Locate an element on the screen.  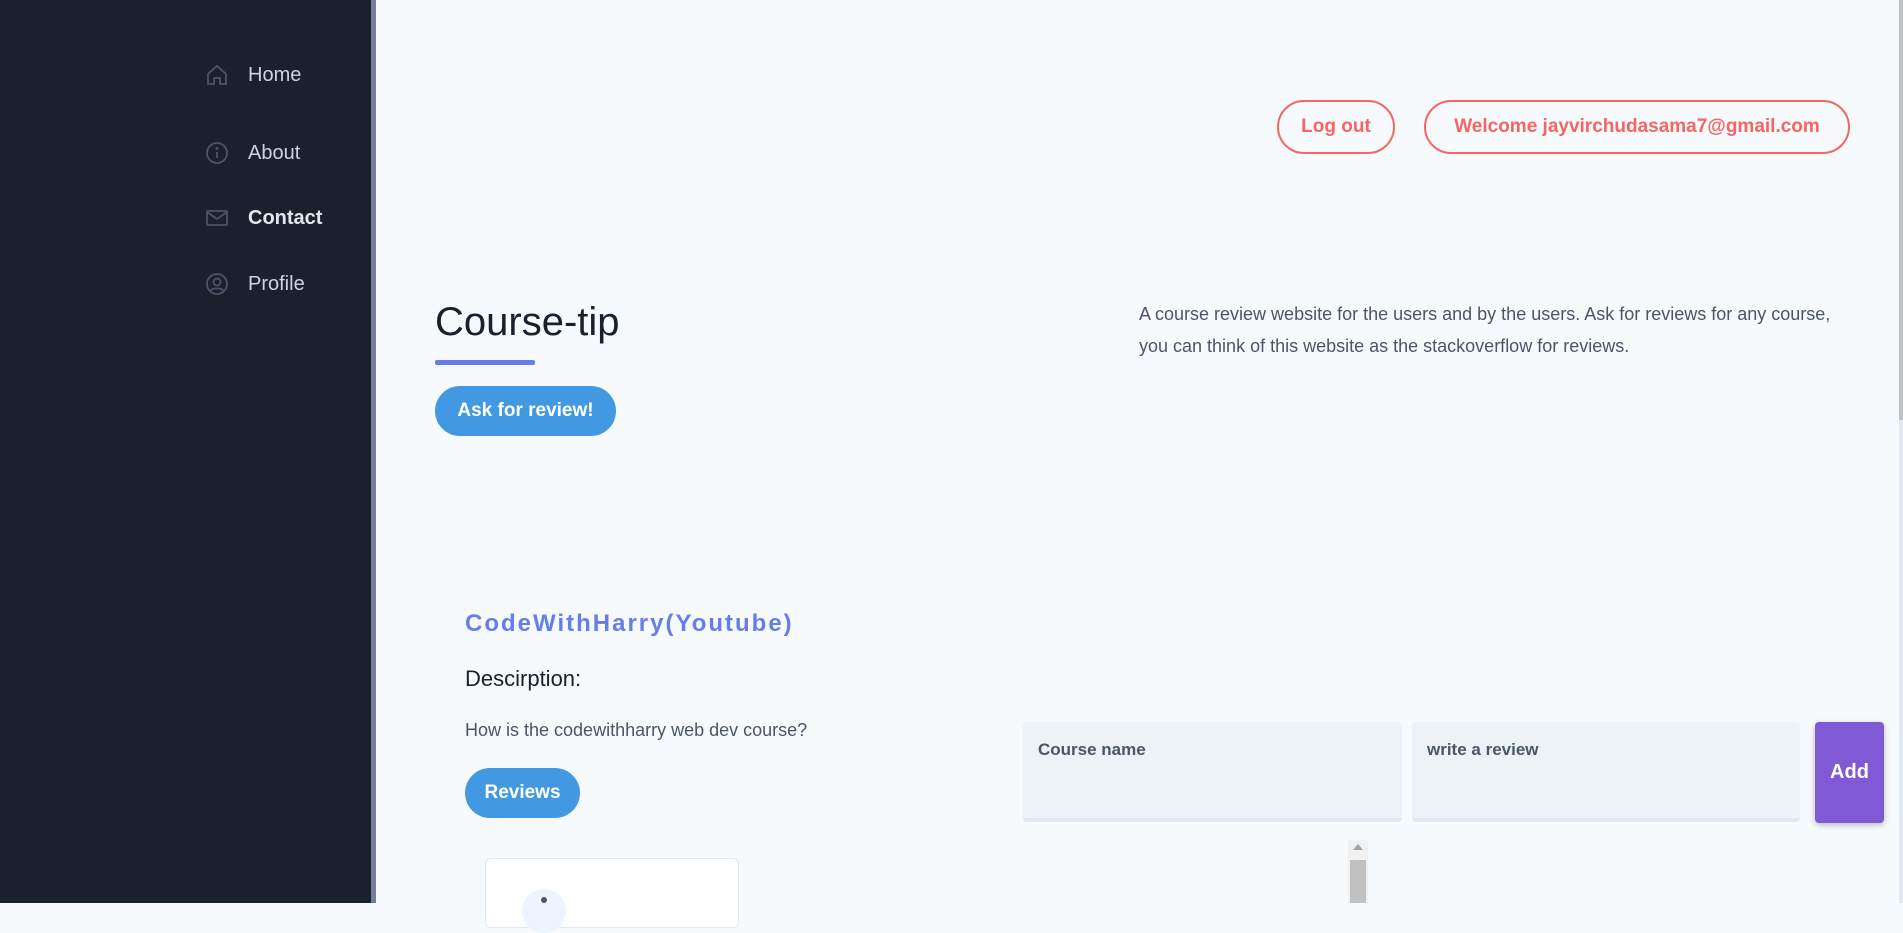
info-icon is located at coordinates (217, 153).